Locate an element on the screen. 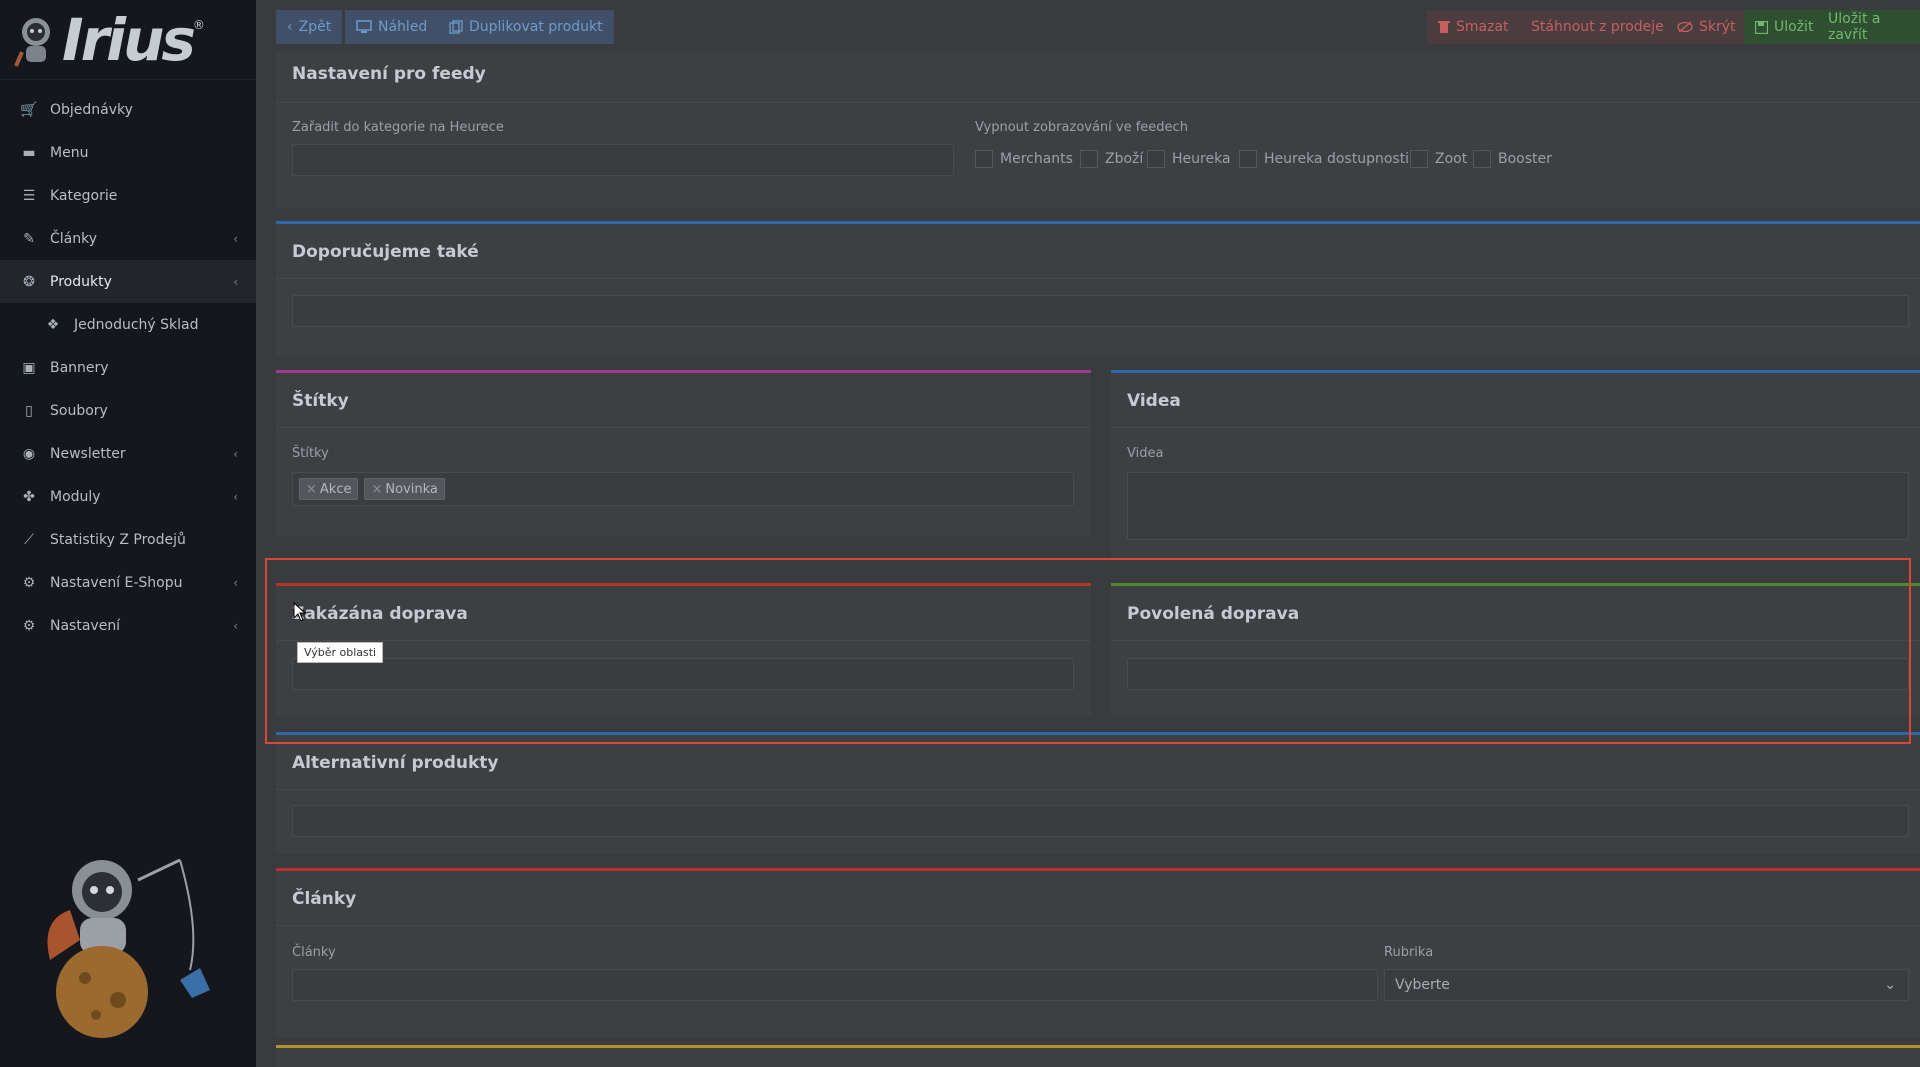 This screenshot has height=1067, width=1920. sidebar-item-2: ▬ Menu is located at coordinates (128, 152).